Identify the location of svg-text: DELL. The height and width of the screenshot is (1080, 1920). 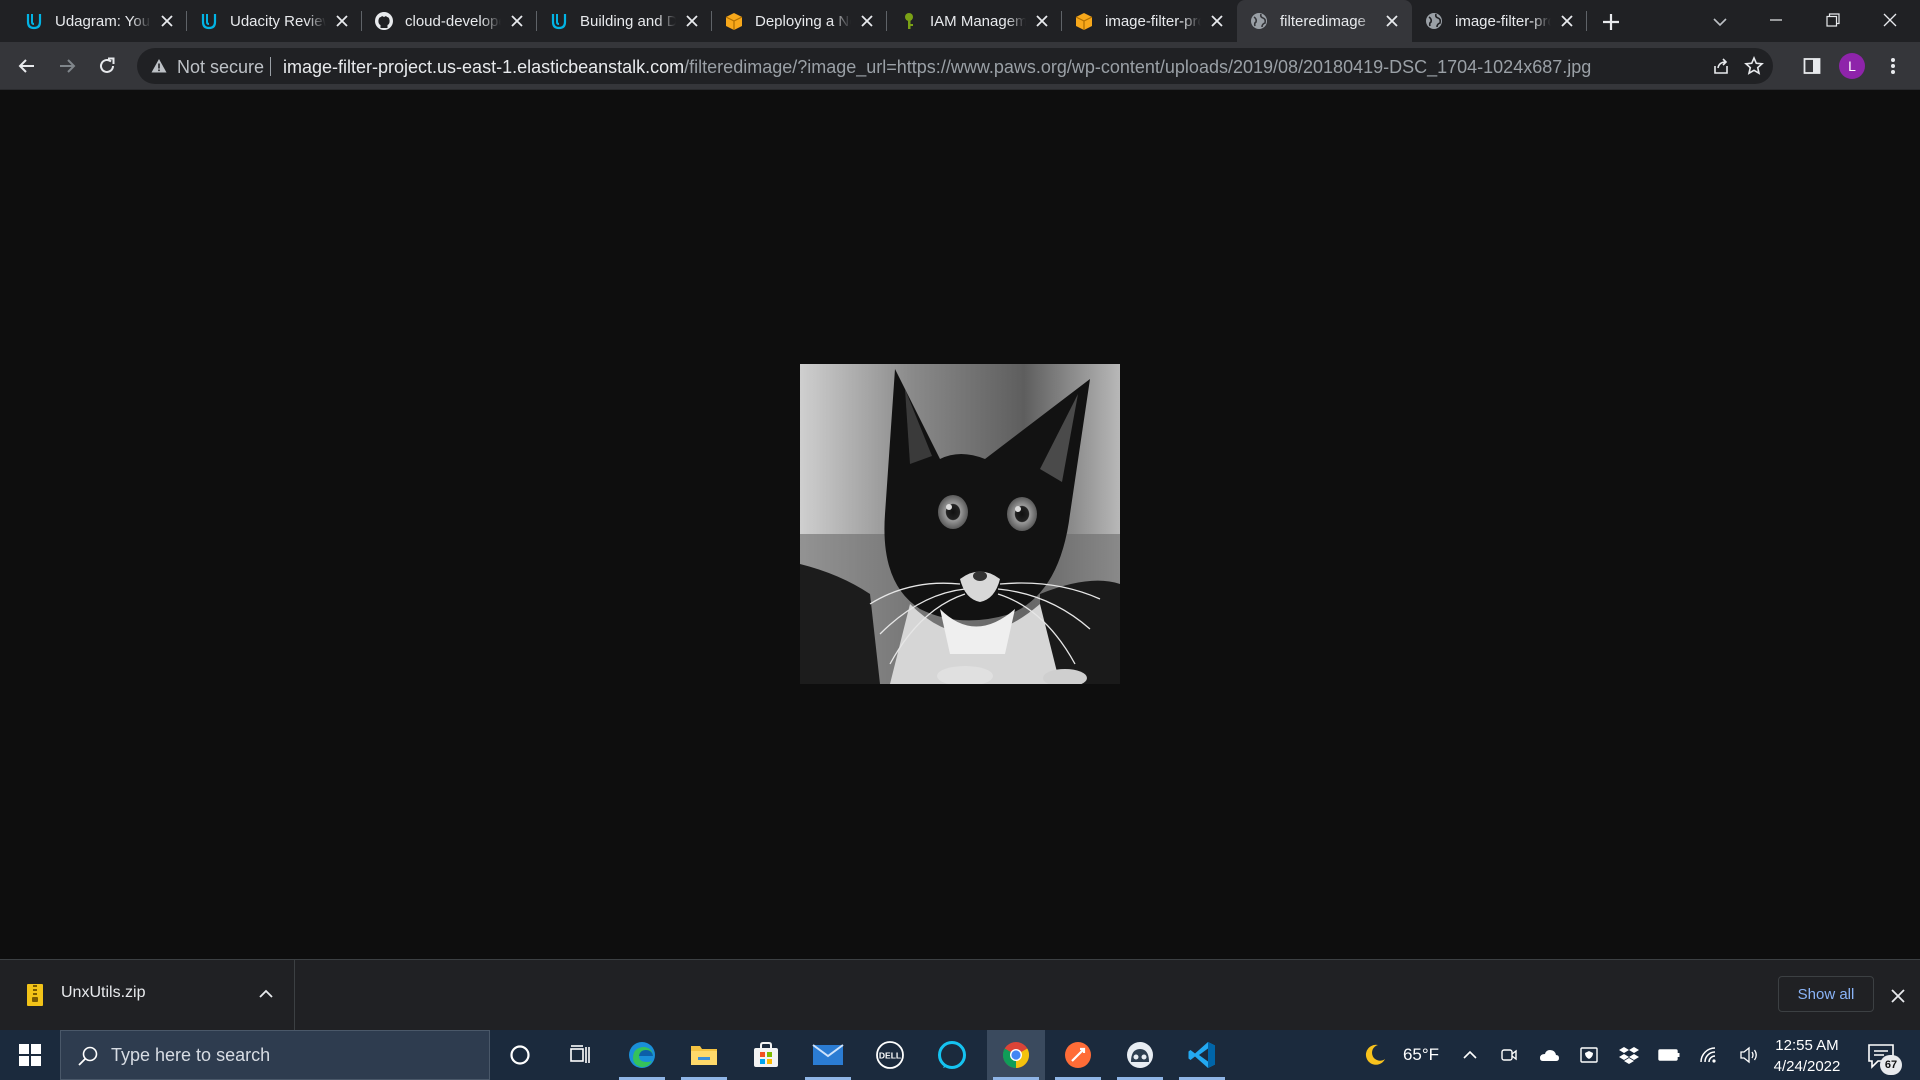
(890, 1056).